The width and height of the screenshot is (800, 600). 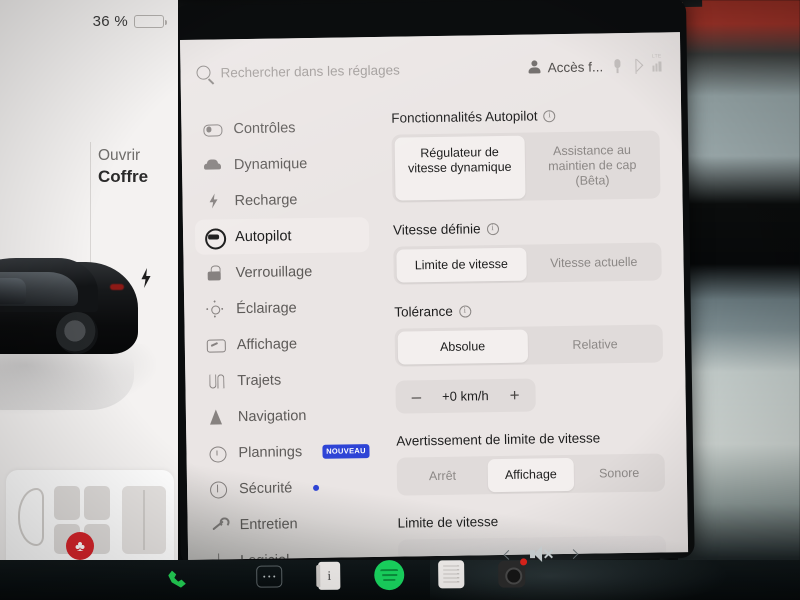 I want to click on wrench-icon, so click(x=217, y=524).